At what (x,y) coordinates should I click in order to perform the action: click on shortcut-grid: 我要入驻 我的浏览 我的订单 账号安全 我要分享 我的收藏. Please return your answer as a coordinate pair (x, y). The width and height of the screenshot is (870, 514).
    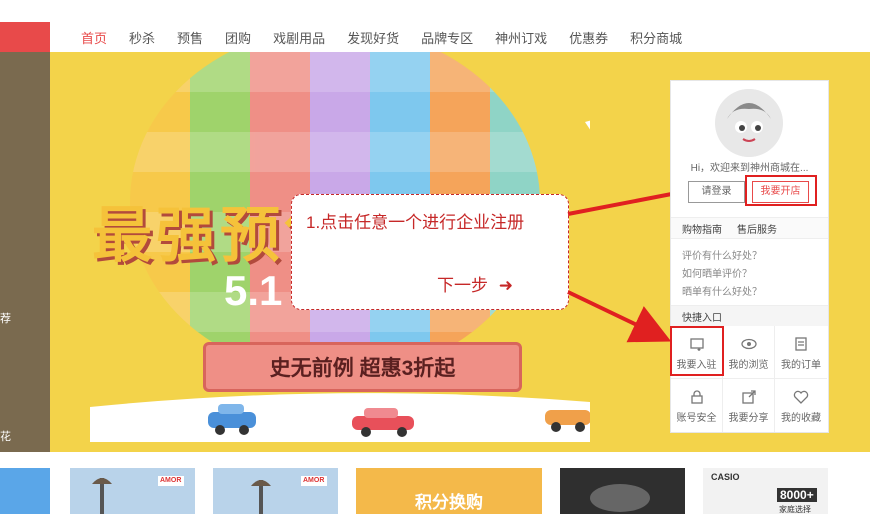
    Looking at the image, I should click on (749, 379).